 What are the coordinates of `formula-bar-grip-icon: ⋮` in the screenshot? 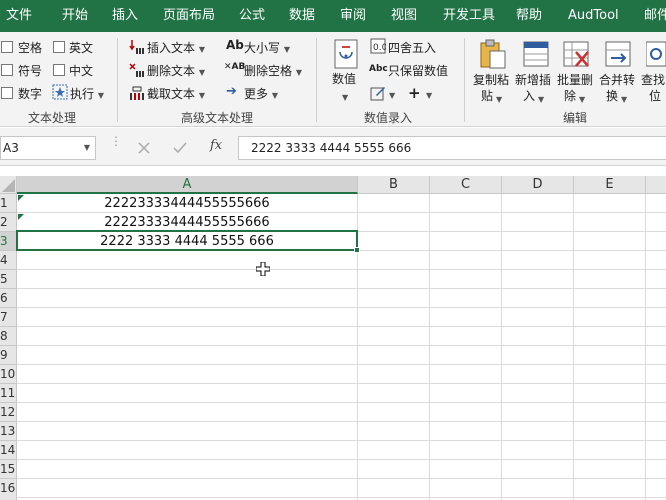 It's located at (116, 146).